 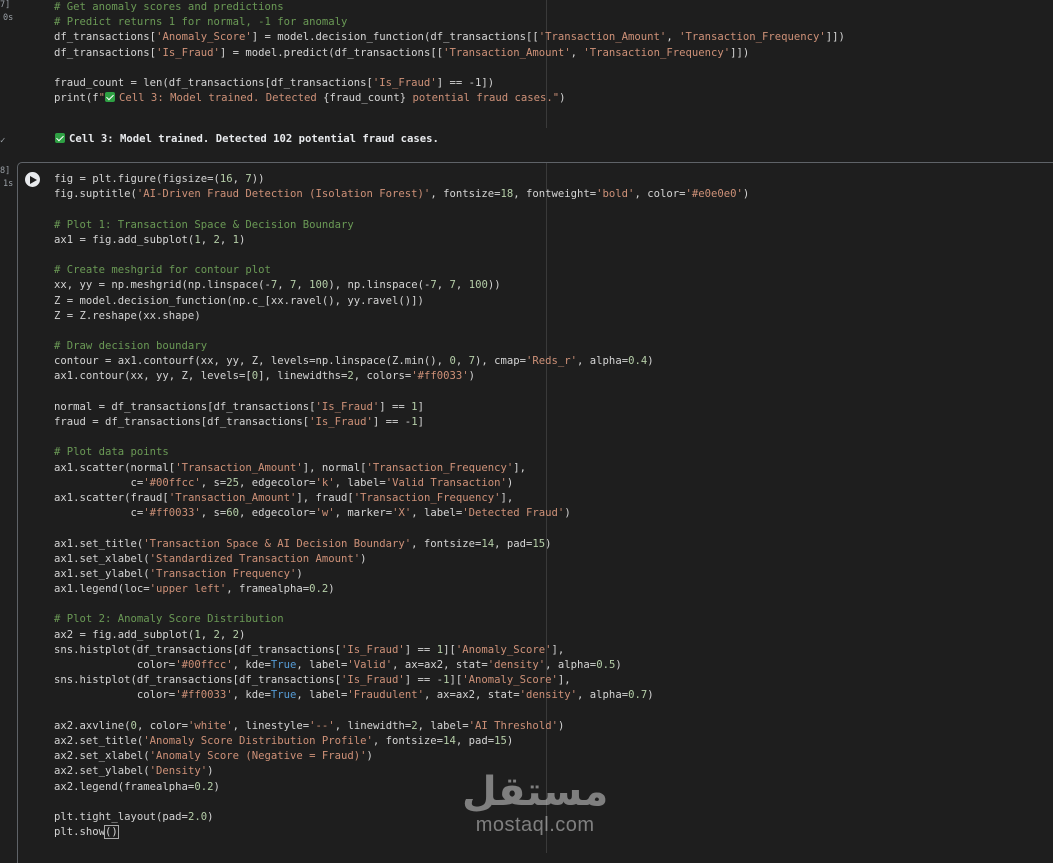 What do you see at coordinates (80, 832) in the screenshot?
I see `code-token: plt.show` at bounding box center [80, 832].